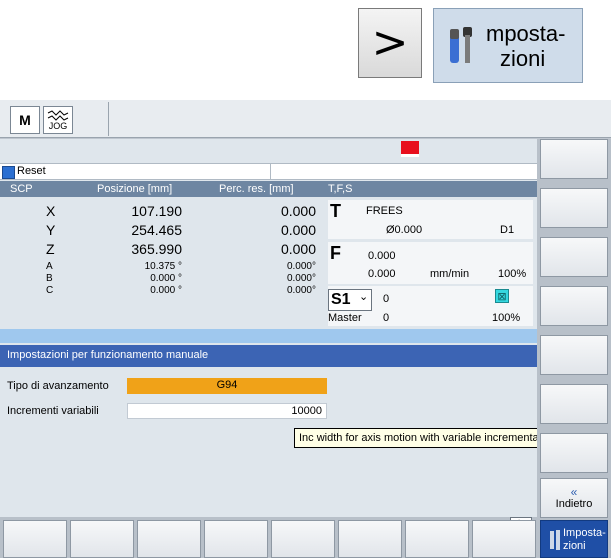 The height and width of the screenshot is (558, 611). What do you see at coordinates (181, 266) in the screenshot?
I see `axis-row: A 10.375 ° 0.000°` at bounding box center [181, 266].